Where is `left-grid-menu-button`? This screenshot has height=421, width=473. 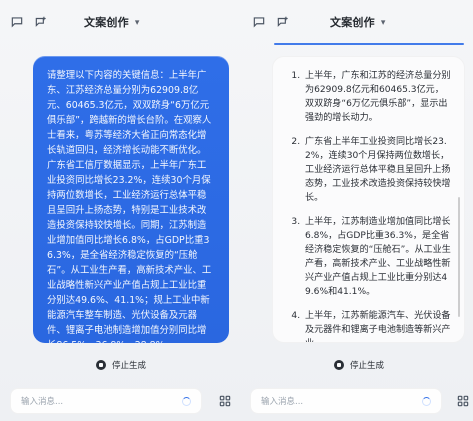
left-grid-menu-button is located at coordinates (225, 401).